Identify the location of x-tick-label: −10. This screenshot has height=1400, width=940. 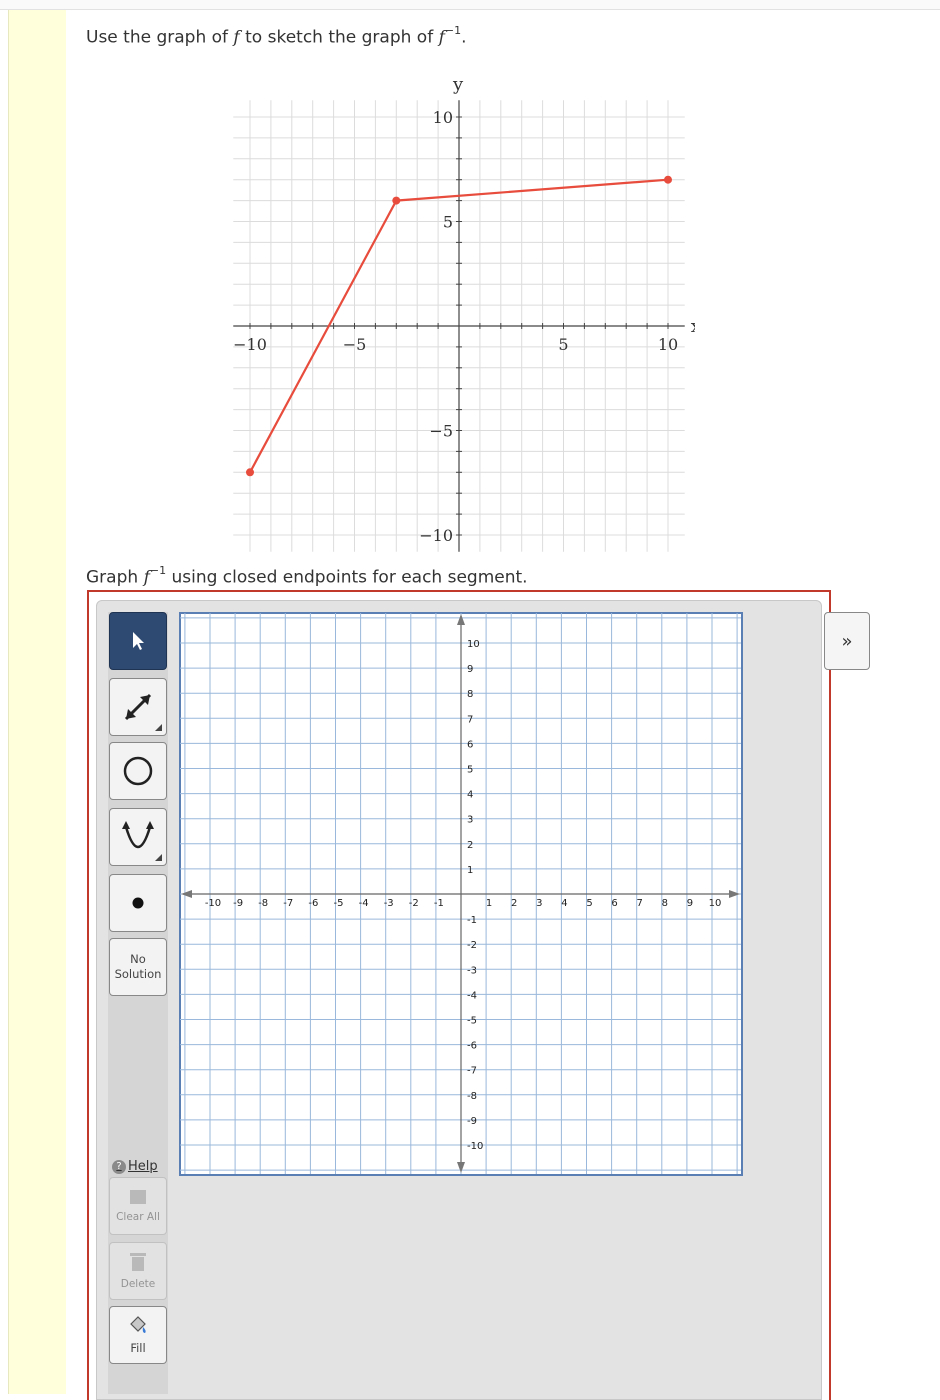
(250, 344).